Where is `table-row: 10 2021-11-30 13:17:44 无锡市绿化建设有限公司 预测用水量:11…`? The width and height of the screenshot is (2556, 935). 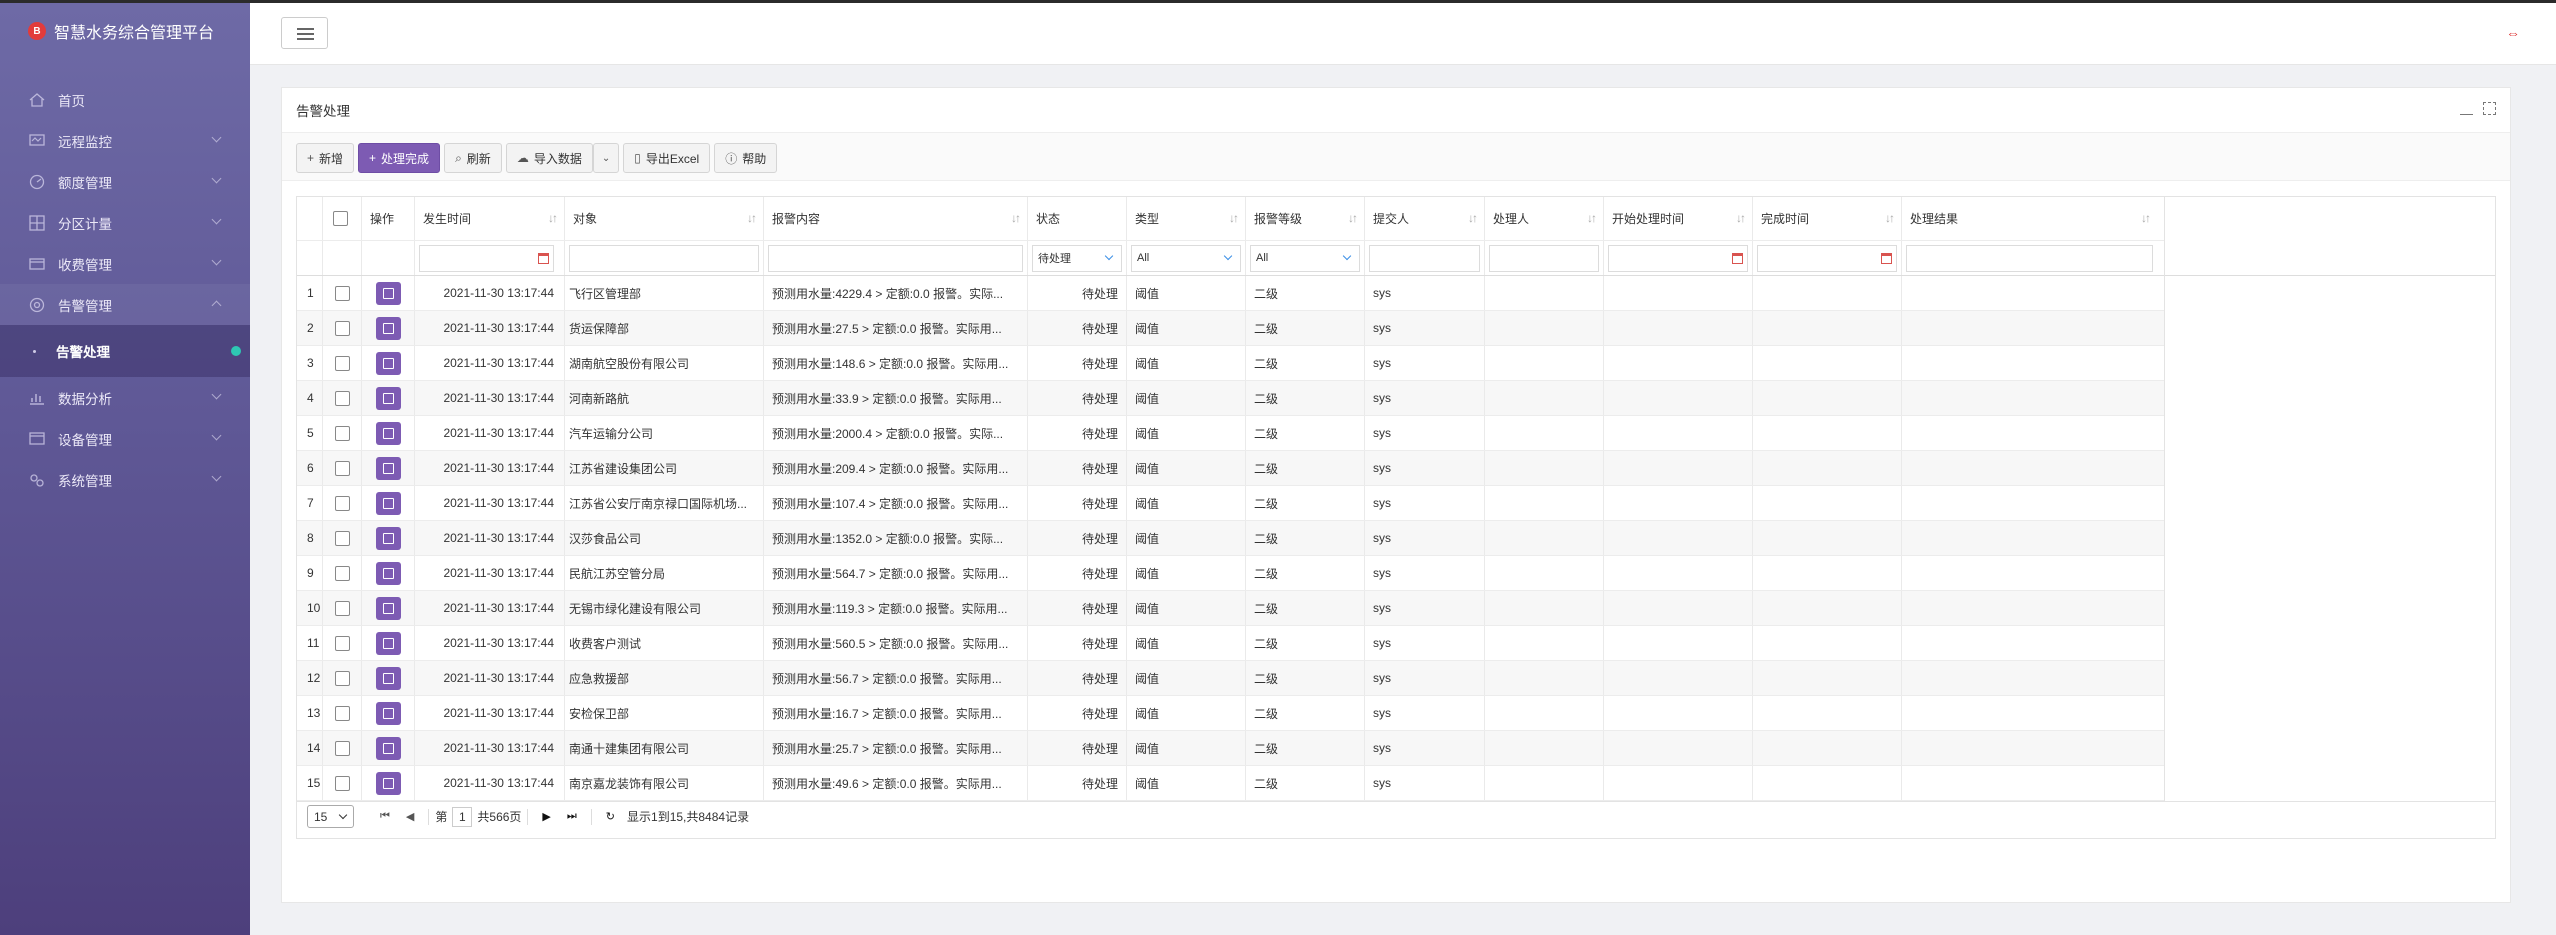 table-row: 10 2021-11-30 13:17:44 无锡市绿化建设有限公司 预测用水量:11… is located at coordinates (1230, 608).